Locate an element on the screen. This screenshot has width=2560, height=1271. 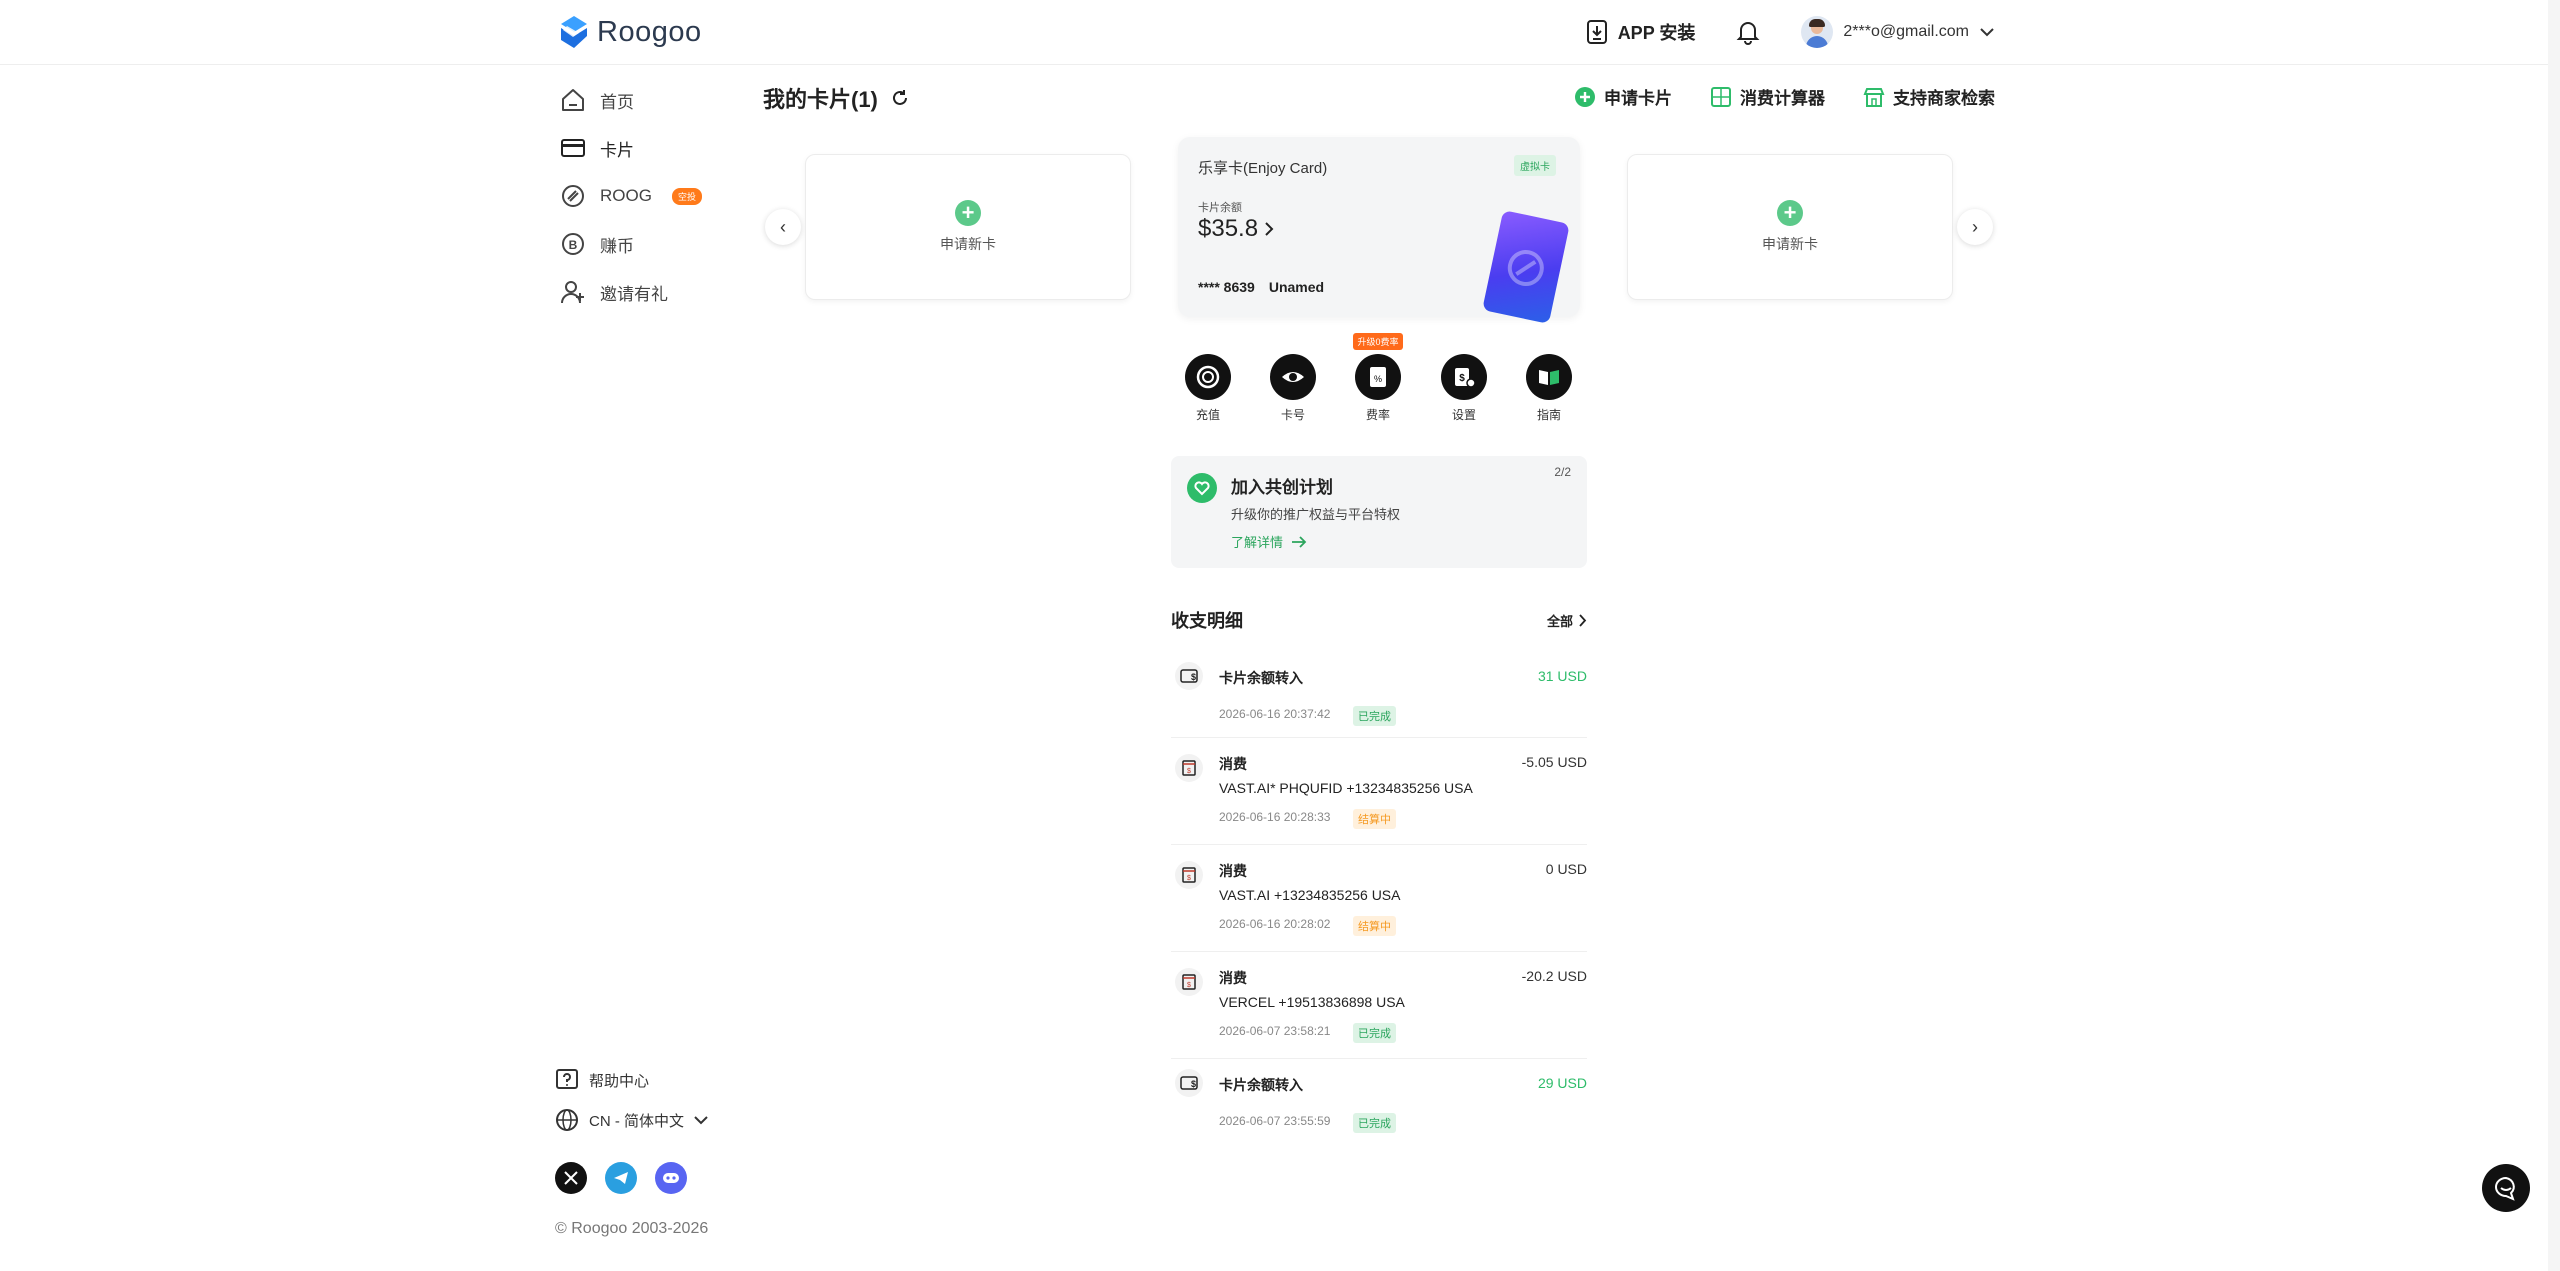
earn-coin-icon: B is located at coordinates (573, 244).